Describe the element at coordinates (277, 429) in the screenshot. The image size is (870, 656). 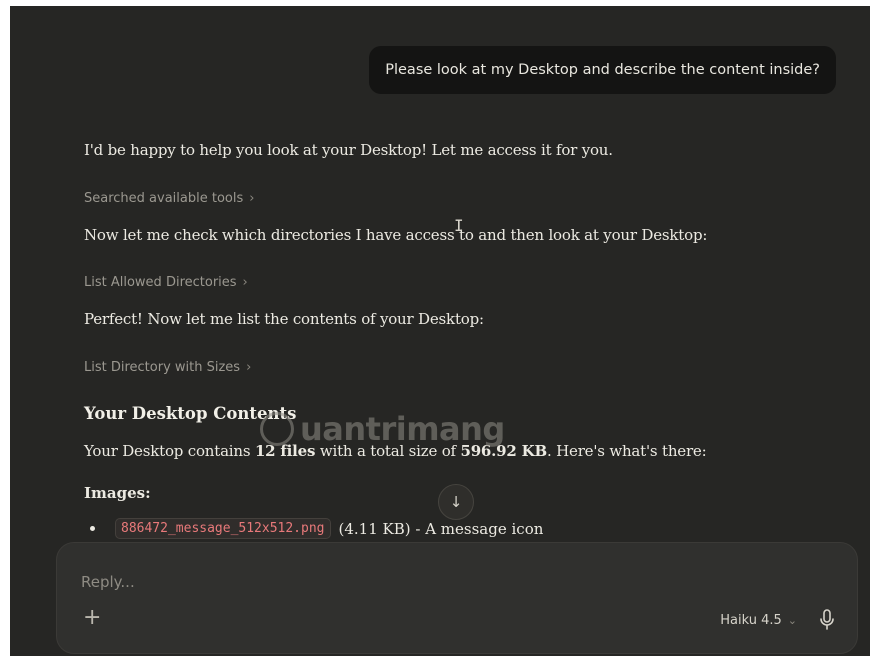
I see `watermark-circle-icon` at that location.